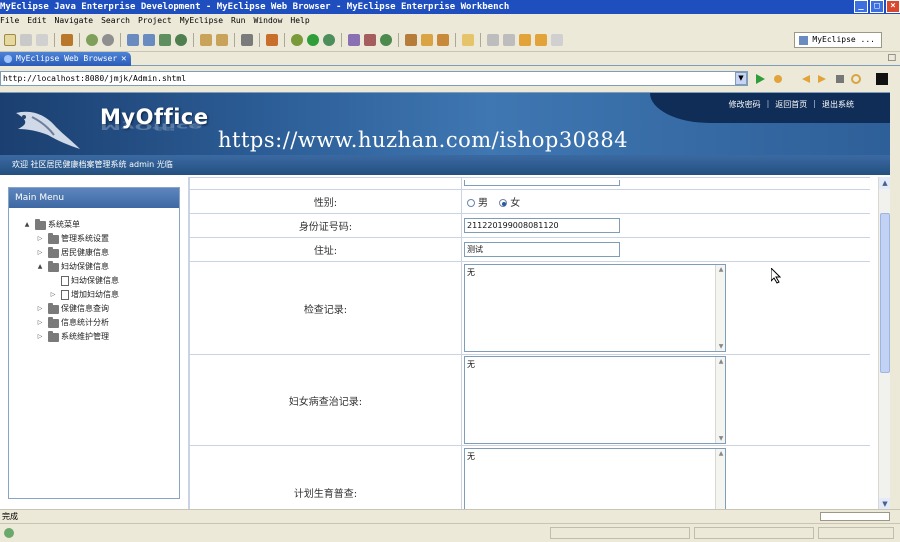 Image resolution: width=900 pixels, height=542 pixels. Describe the element at coordinates (123, 59) in the screenshot. I see `tab-close-icon: ✕` at that location.